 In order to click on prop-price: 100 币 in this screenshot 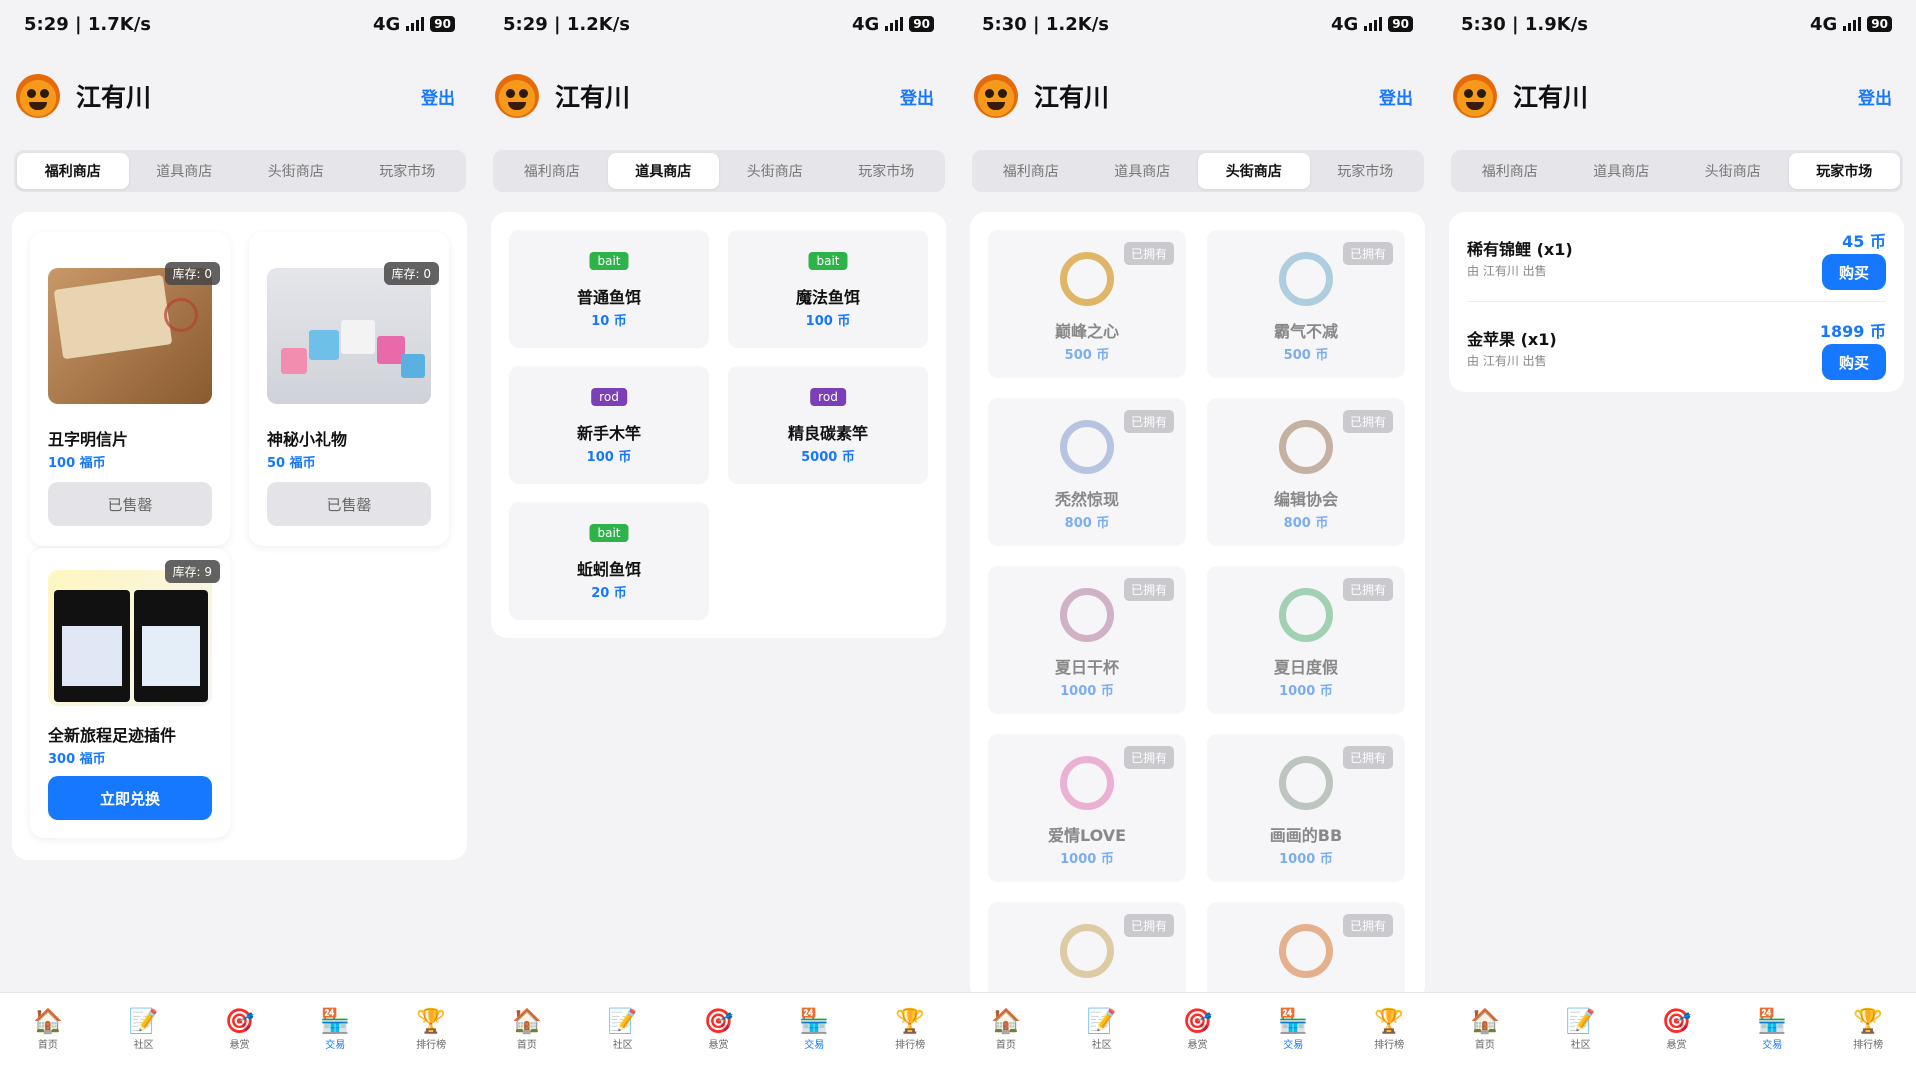, I will do `click(609, 457)`.